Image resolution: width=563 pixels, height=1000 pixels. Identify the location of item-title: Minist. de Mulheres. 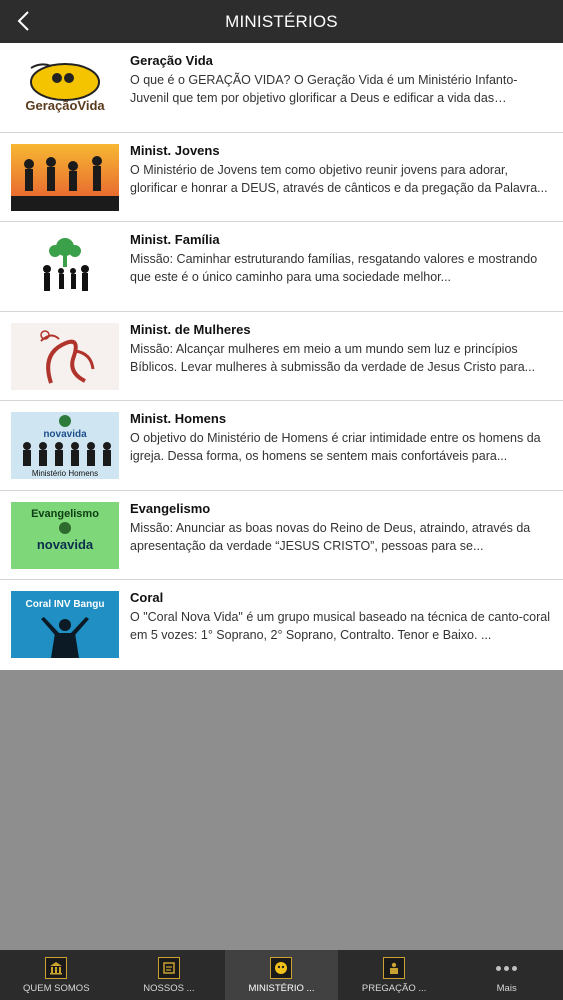
(190, 329).